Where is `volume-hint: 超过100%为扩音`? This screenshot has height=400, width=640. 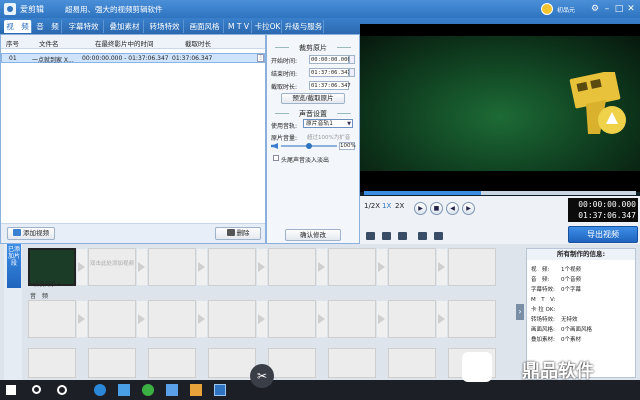
volume-hint: 超过100%为扩音 is located at coordinates (329, 138).